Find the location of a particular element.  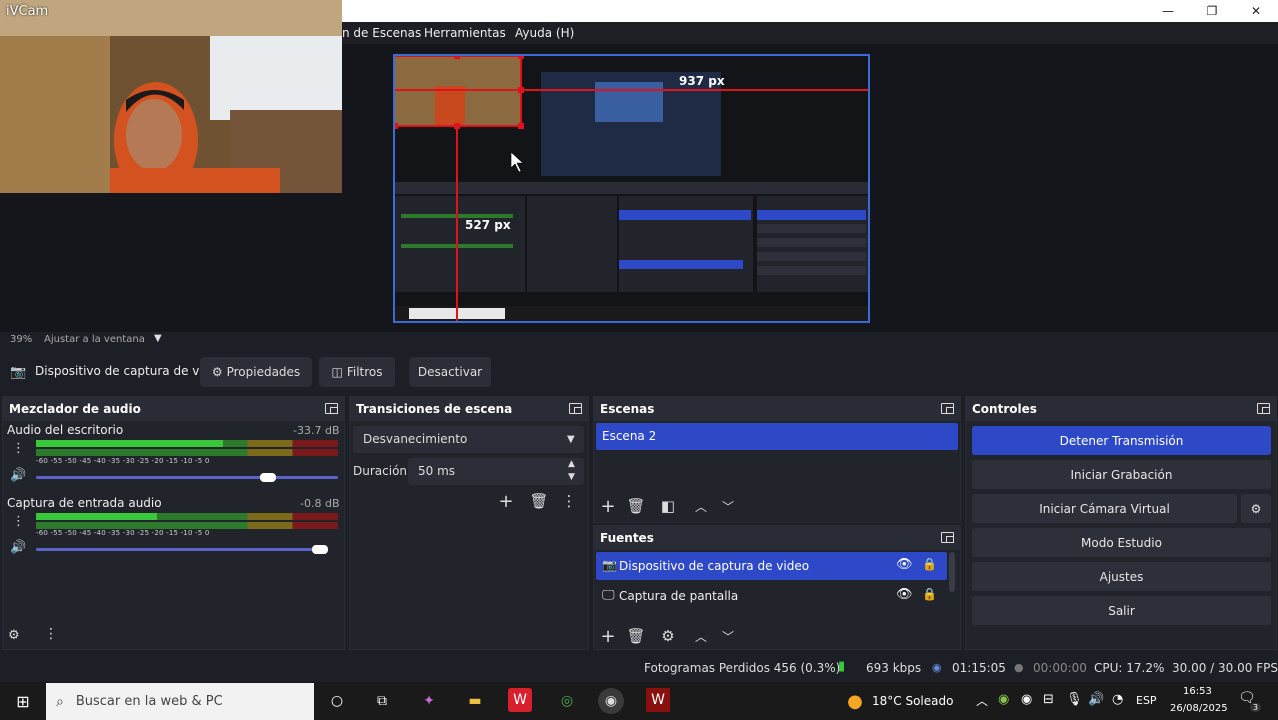

copilot-icon: ✦ is located at coordinates (429, 701).